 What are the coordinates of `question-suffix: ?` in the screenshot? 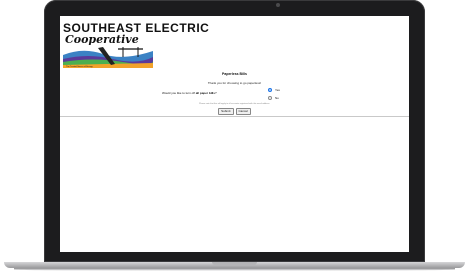 It's located at (215, 93).